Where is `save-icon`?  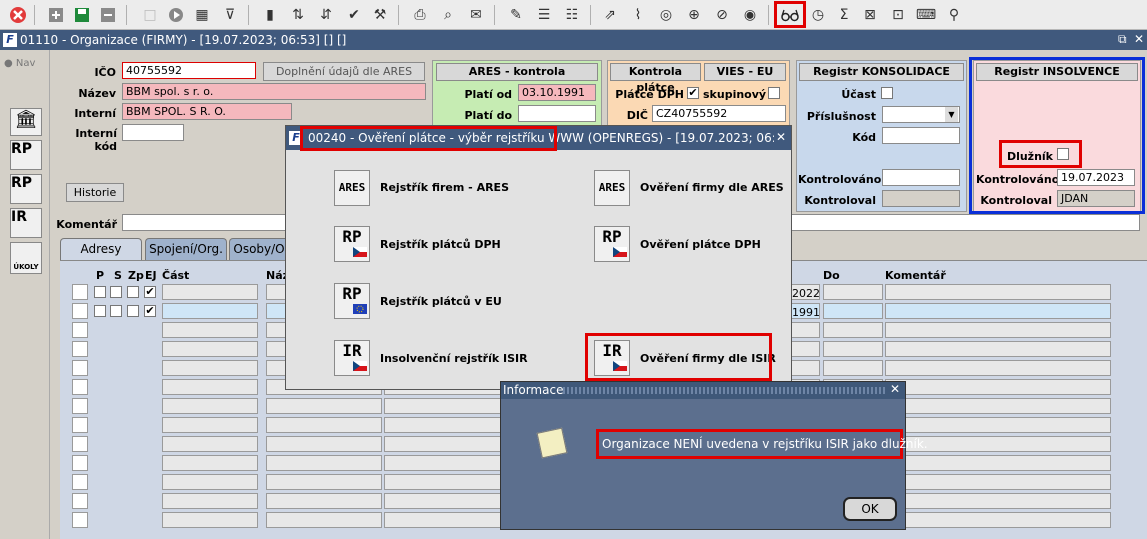
save-icon is located at coordinates (82, 15).